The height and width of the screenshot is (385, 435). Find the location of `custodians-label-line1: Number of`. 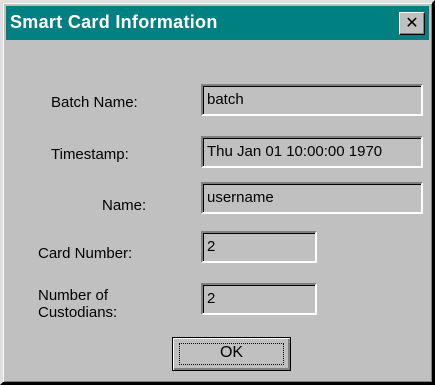

custodians-label-line1: Number of is located at coordinates (73, 295).